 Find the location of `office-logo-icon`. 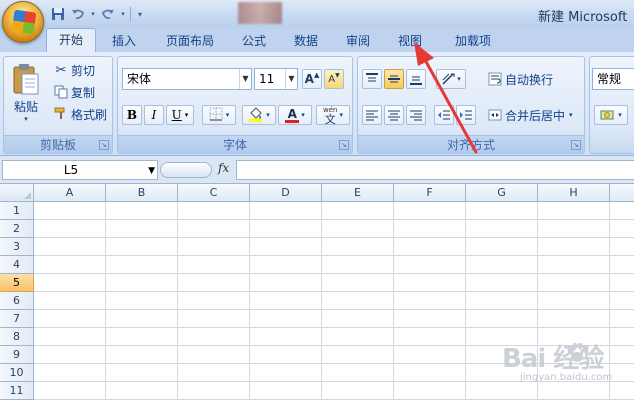

office-logo-icon is located at coordinates (24, 22).